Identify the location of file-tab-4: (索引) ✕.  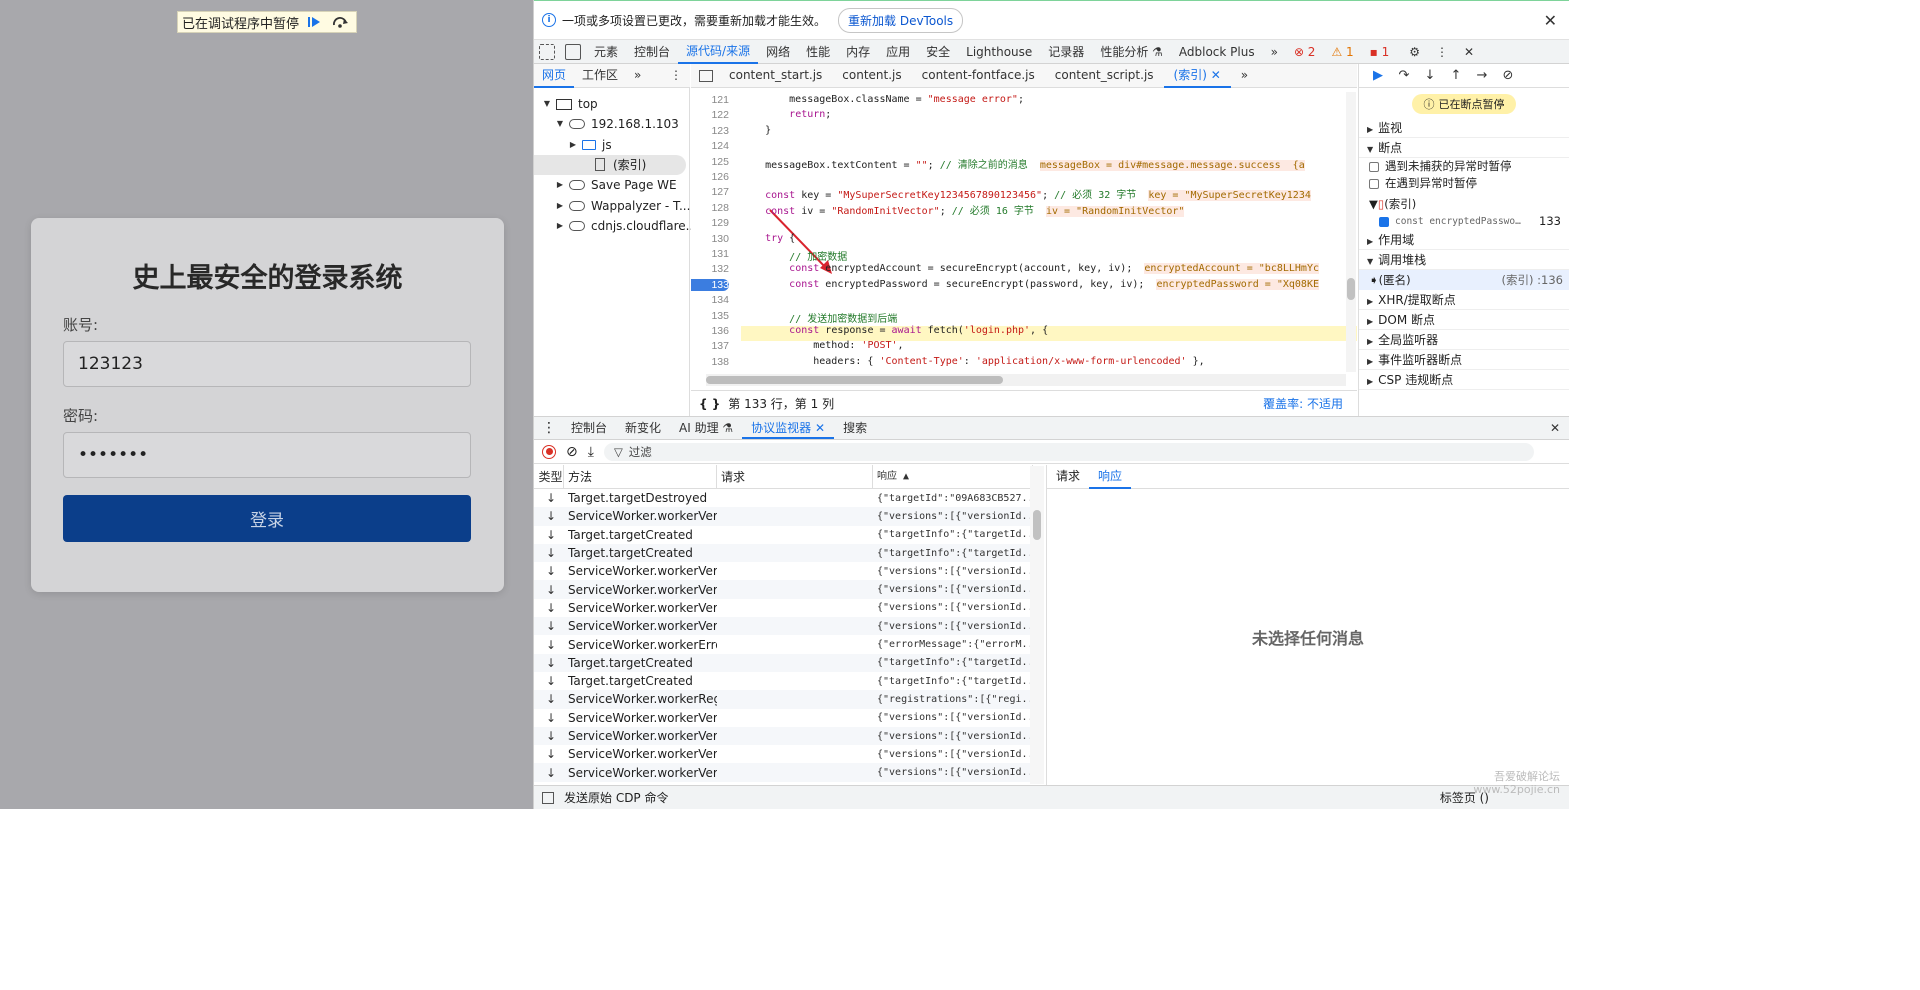
(1197, 76).